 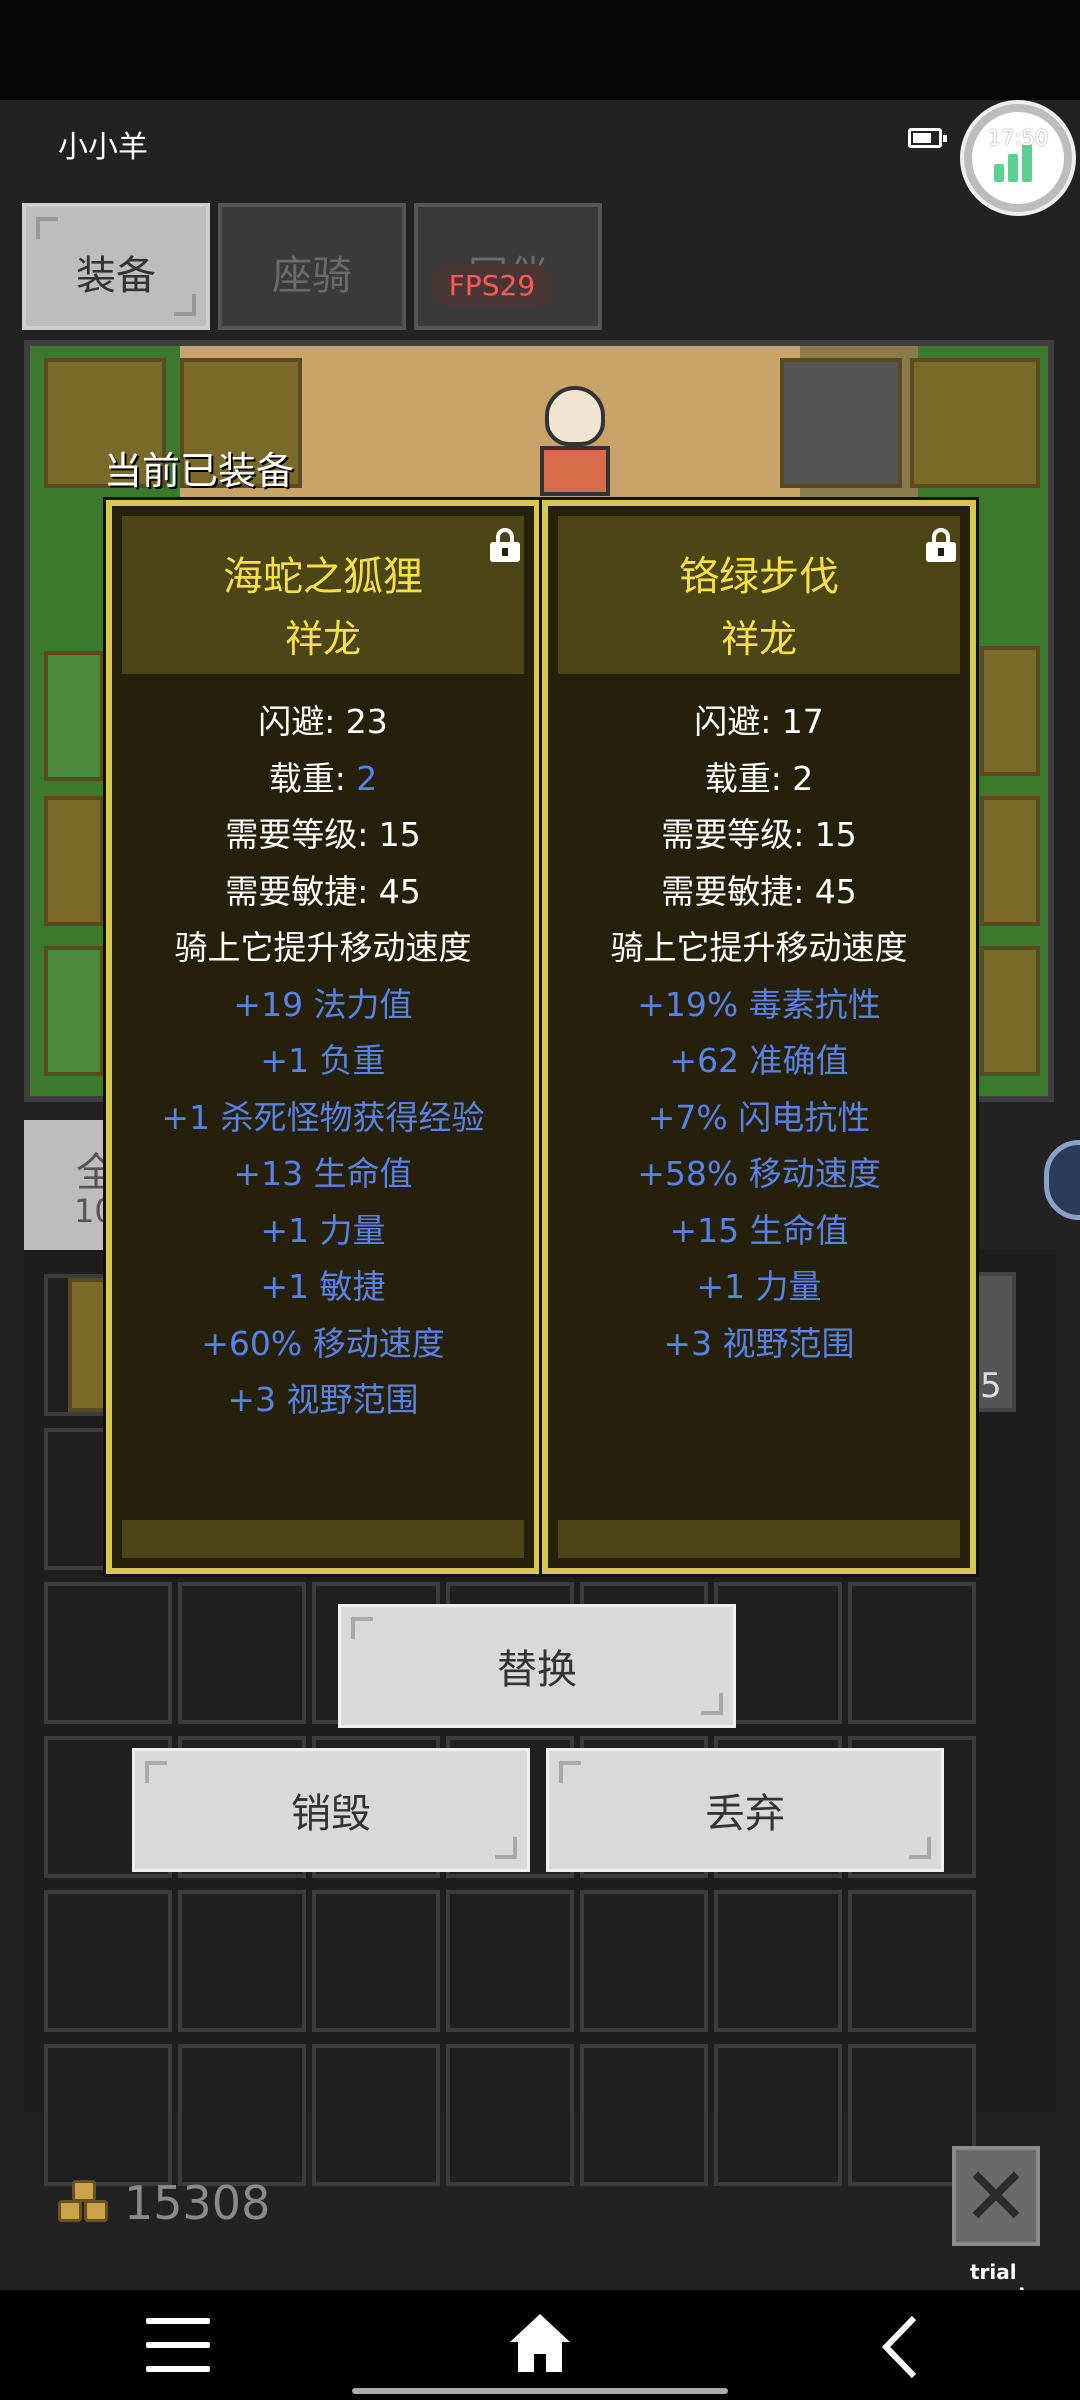 What do you see at coordinates (993, 1342) in the screenshot?
I see `inventory-item: 5` at bounding box center [993, 1342].